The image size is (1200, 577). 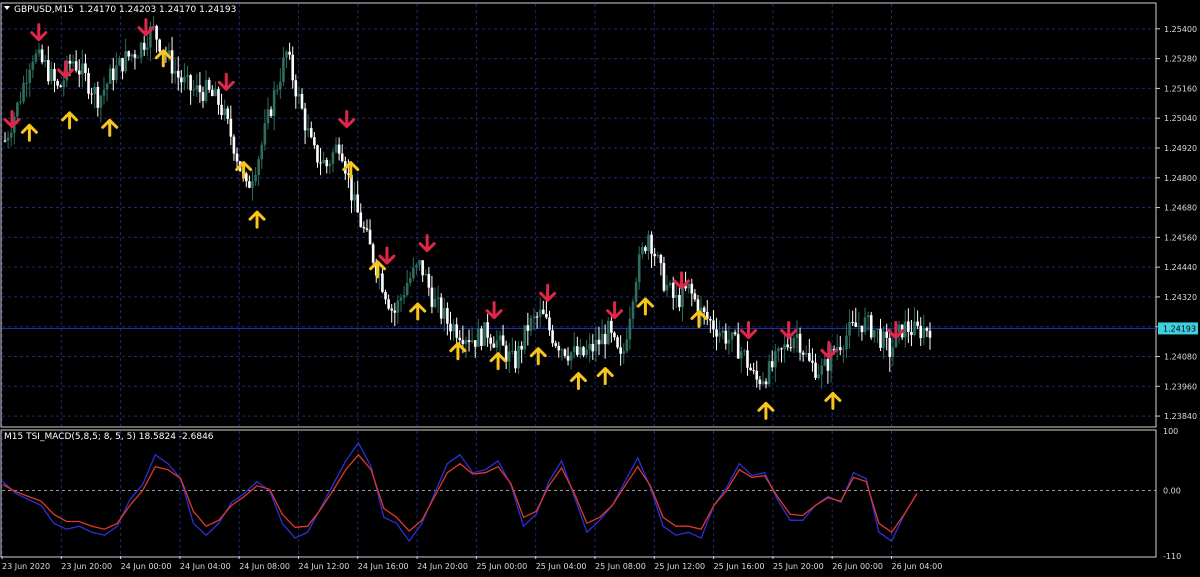 What do you see at coordinates (561, 566) in the screenshot?
I see `time-label: 25 Jun 04:00` at bounding box center [561, 566].